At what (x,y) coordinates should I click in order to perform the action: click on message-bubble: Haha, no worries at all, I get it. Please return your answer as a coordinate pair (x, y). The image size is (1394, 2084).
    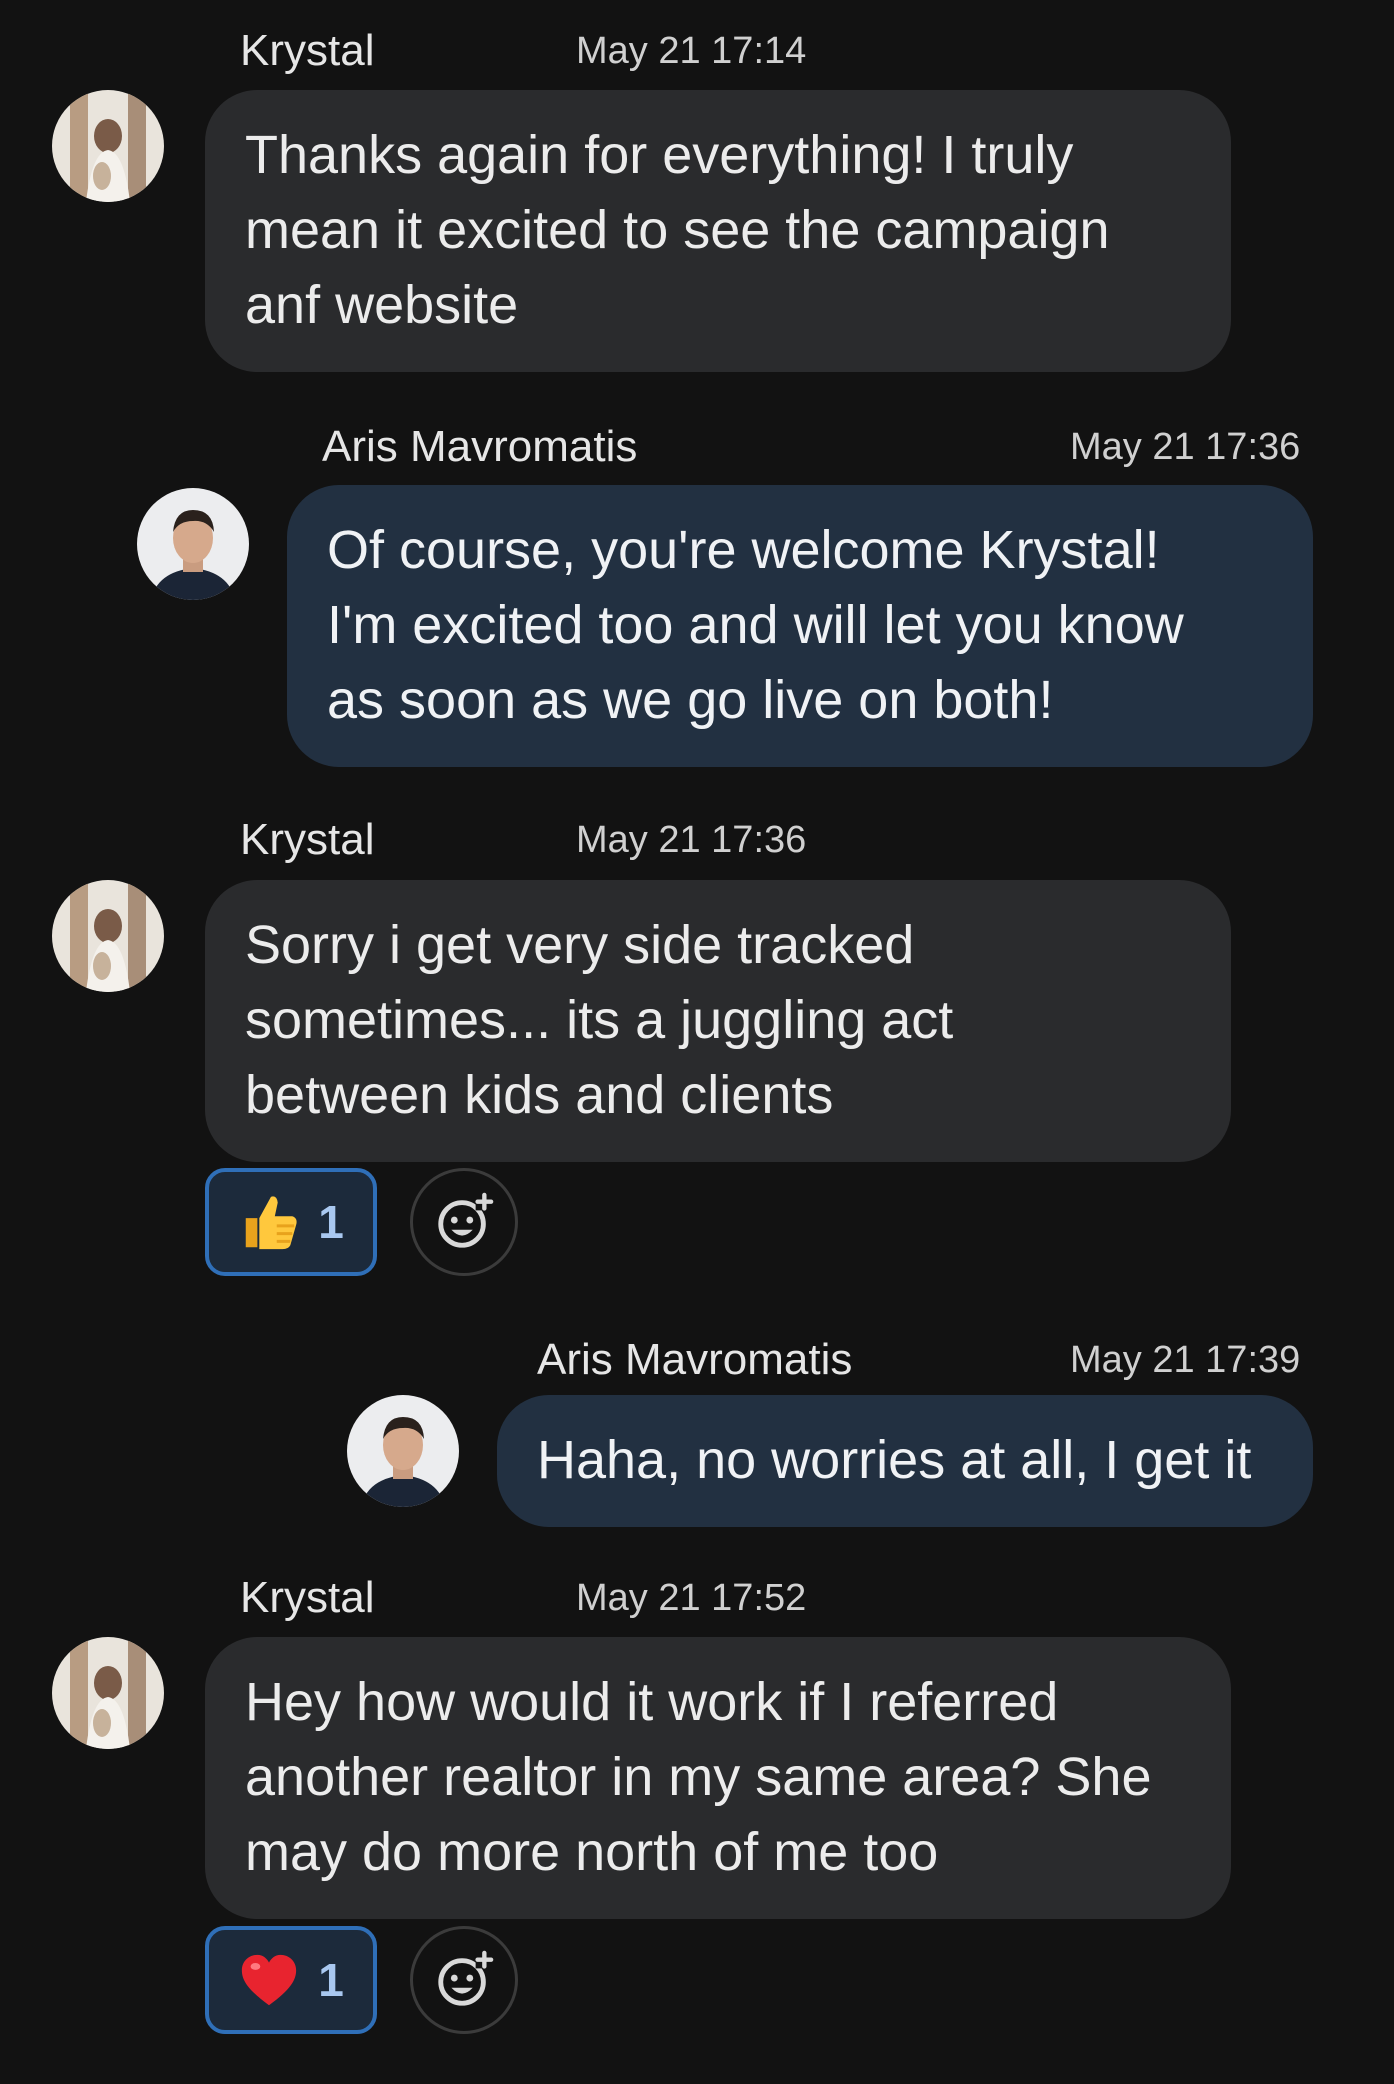
    Looking at the image, I should click on (905, 1461).